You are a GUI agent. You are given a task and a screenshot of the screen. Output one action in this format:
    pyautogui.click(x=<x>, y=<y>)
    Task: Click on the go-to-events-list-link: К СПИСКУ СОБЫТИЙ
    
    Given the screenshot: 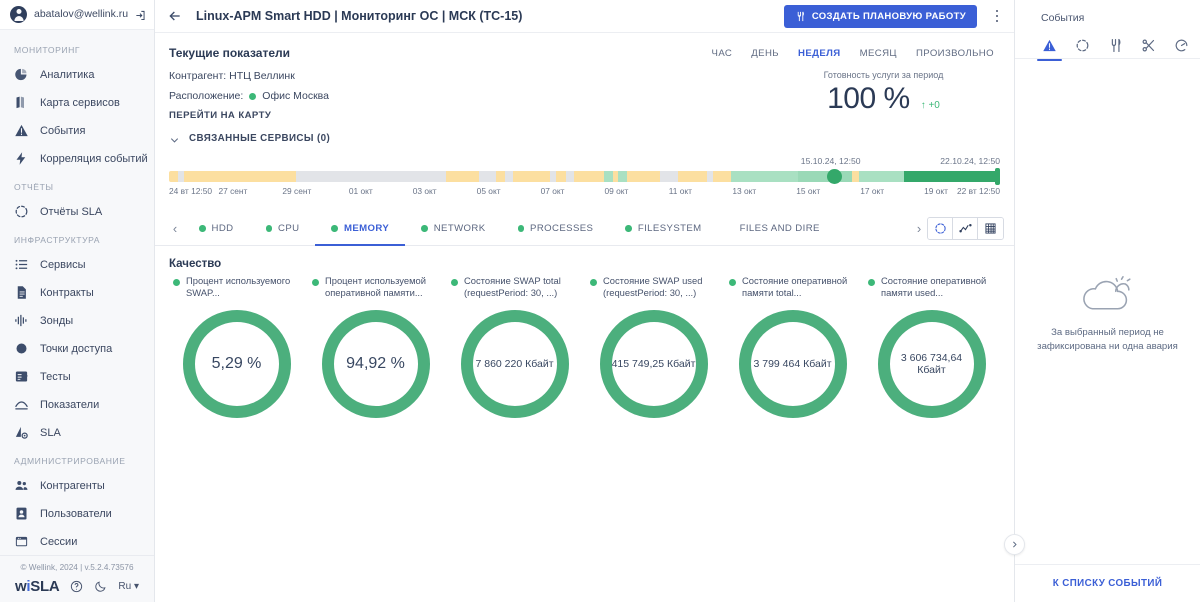 What is the action you would take?
    pyautogui.click(x=1108, y=583)
    